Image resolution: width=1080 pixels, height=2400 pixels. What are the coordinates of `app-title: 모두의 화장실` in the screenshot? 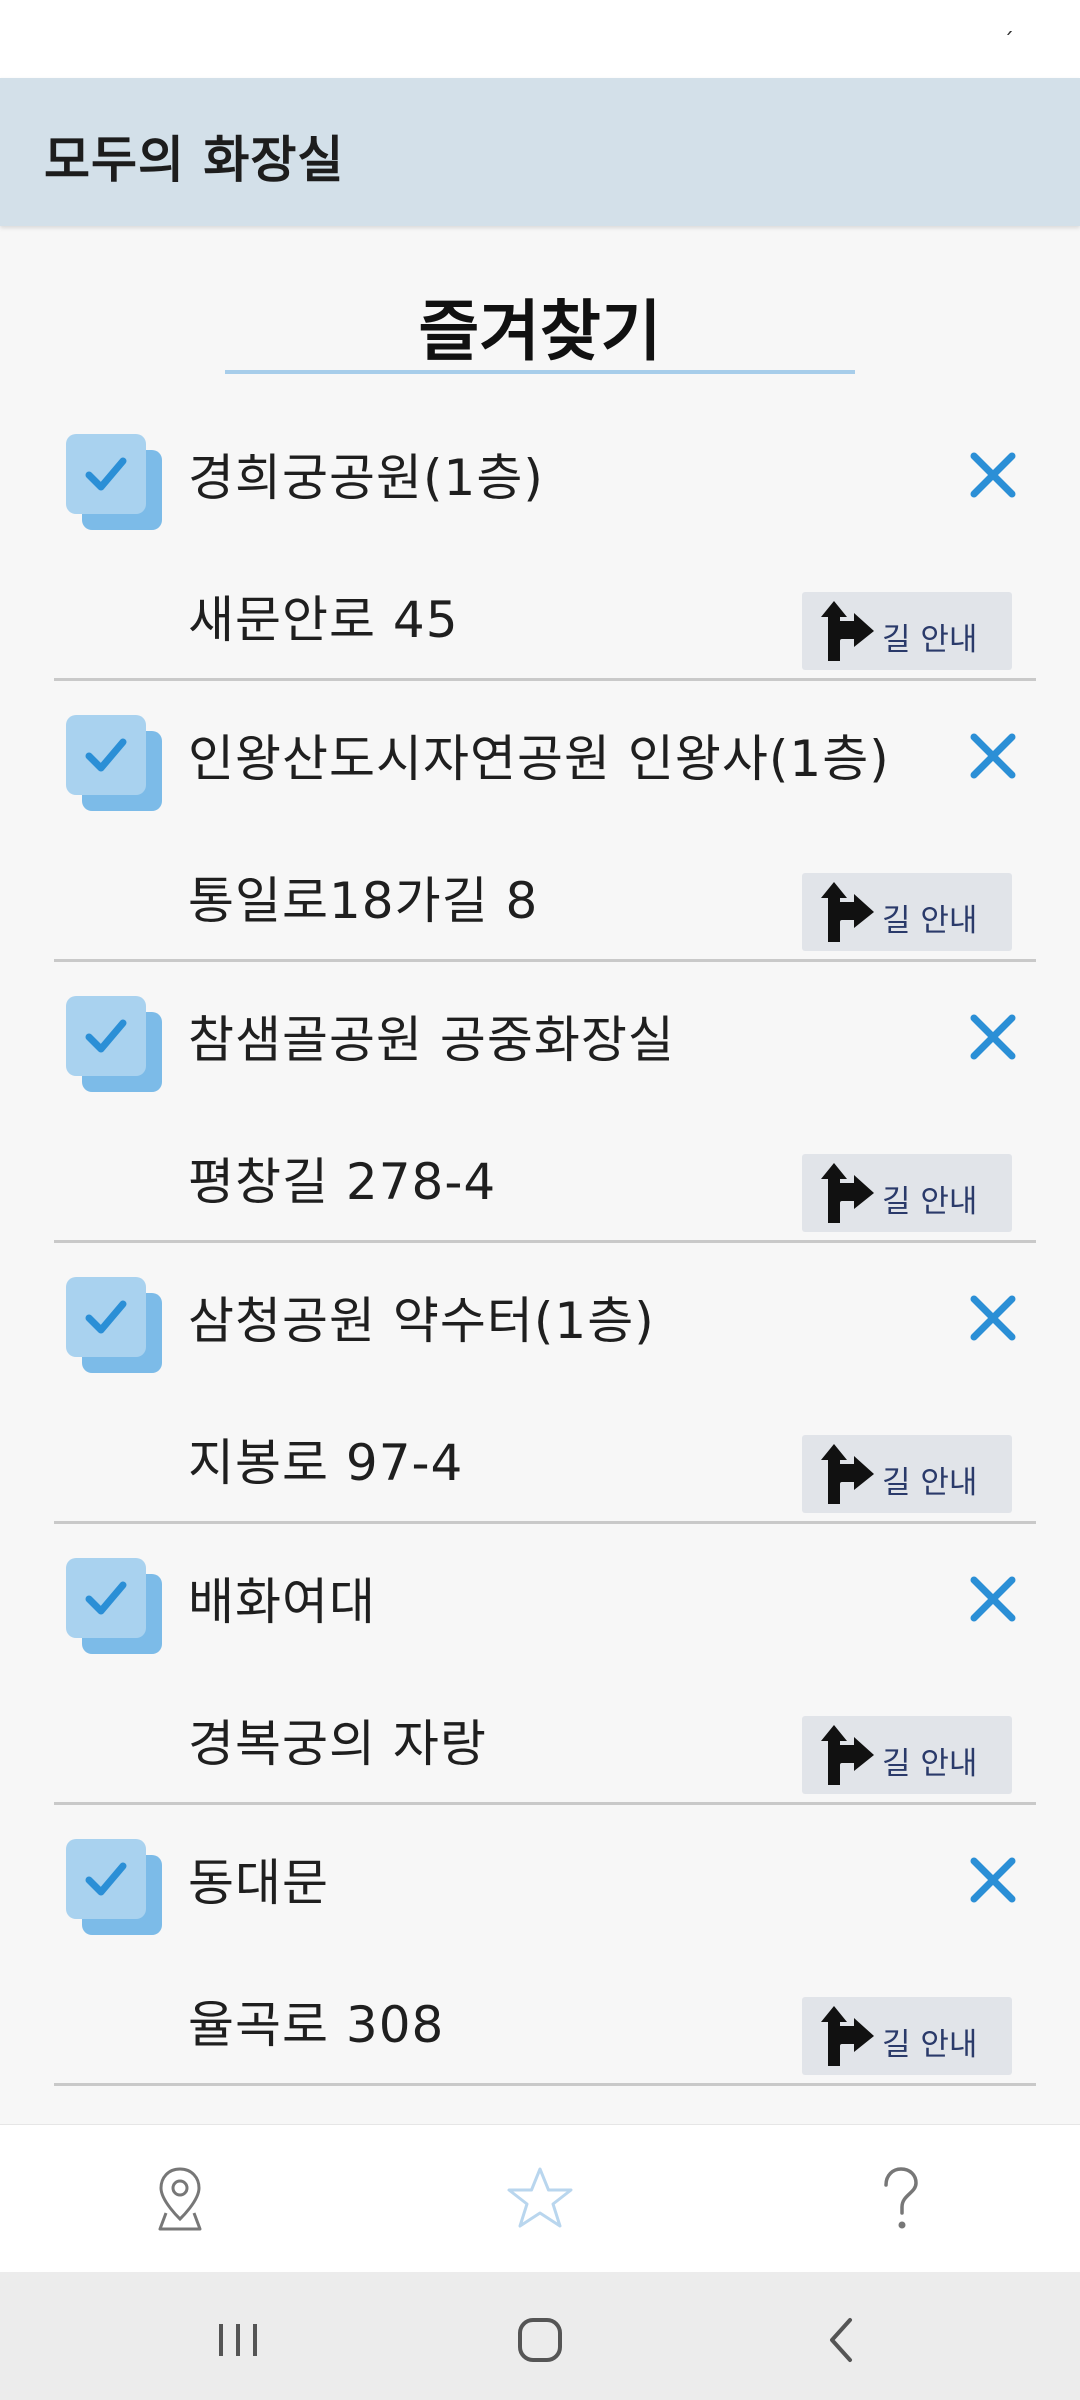 It's located at (194, 160).